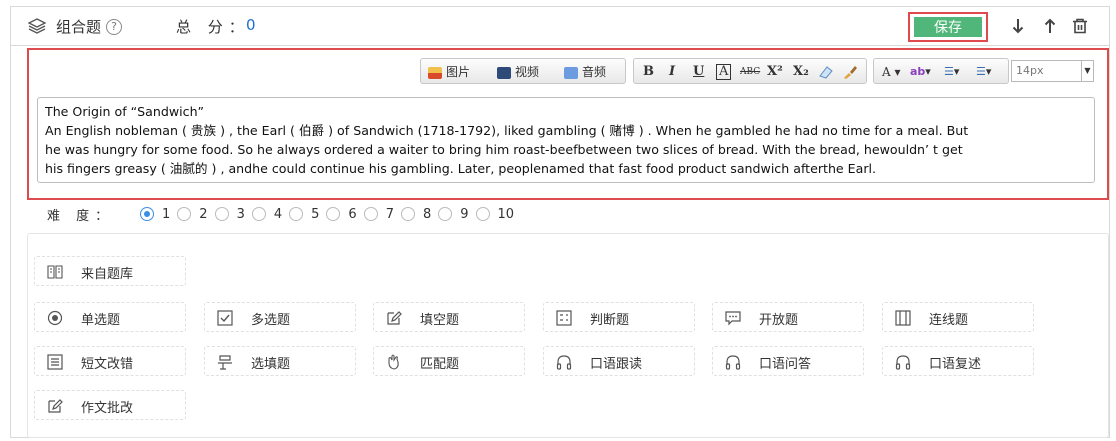 The width and height of the screenshot is (1116, 441). I want to click on image-icon, so click(435, 72).